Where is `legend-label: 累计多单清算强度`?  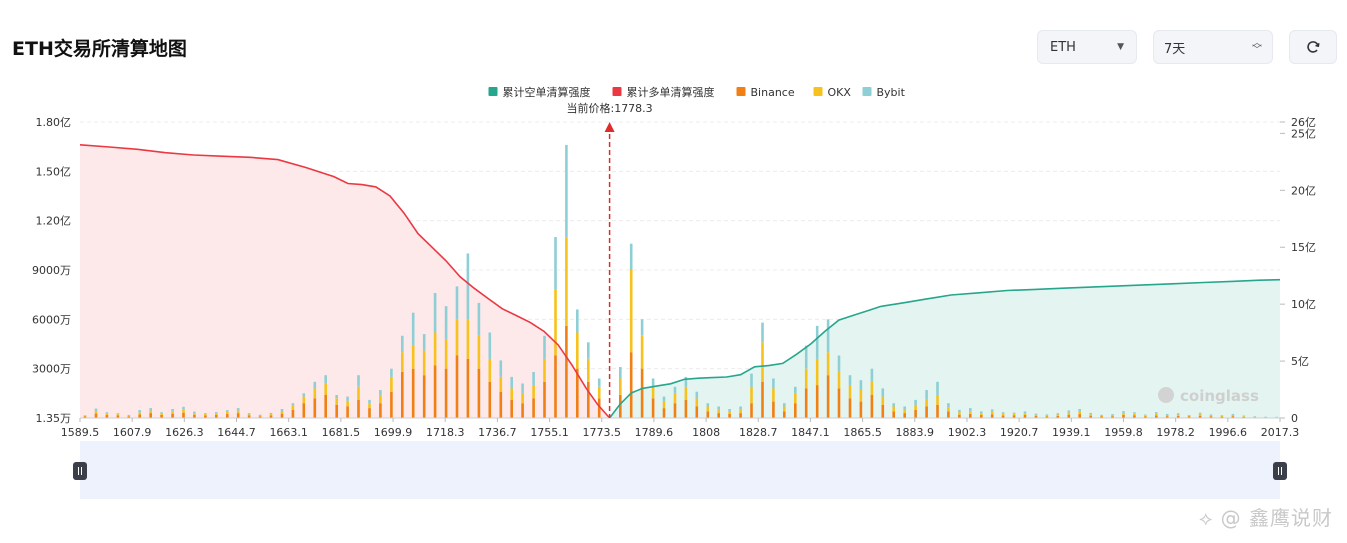
legend-label: 累计多单清算强度 is located at coordinates (671, 92).